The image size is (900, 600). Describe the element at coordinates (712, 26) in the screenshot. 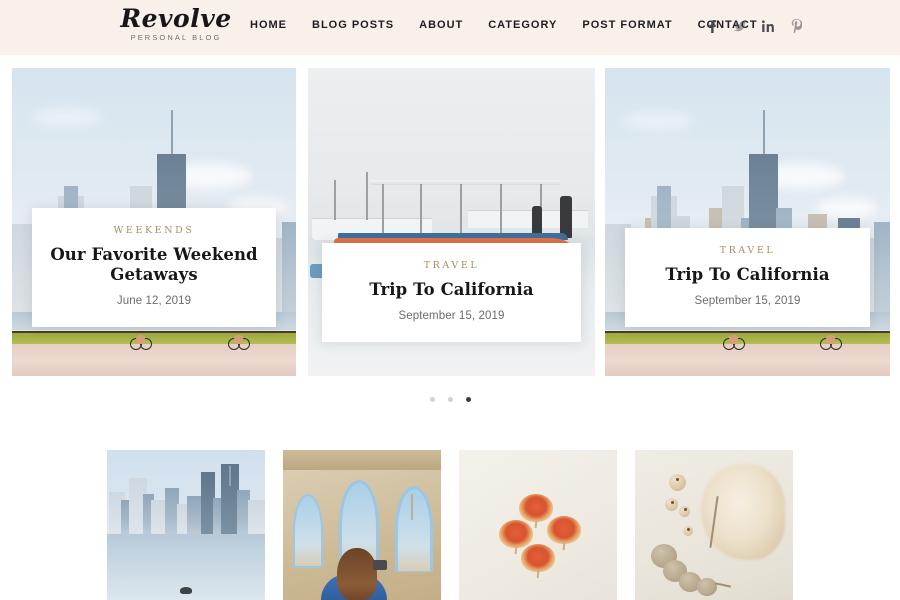

I see `facebook-icon` at that location.